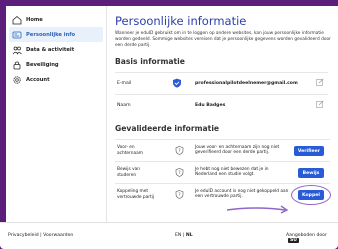 The width and height of the screenshot is (338, 249). Describe the element at coordinates (34, 19) in the screenshot. I see `sidebar-item-label: Home` at that location.